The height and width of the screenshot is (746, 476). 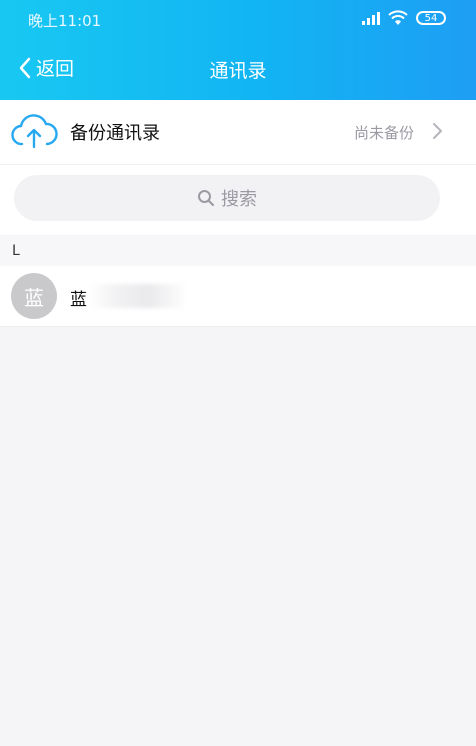 I want to click on contact-row: 蓝 蓝, so click(x=238, y=296).